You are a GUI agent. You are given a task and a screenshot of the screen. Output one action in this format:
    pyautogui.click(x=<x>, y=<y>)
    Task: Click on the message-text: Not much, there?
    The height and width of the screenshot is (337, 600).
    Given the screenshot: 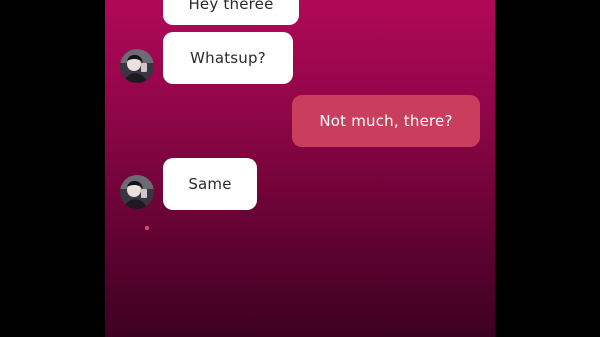 What is the action you would take?
    pyautogui.click(x=386, y=121)
    